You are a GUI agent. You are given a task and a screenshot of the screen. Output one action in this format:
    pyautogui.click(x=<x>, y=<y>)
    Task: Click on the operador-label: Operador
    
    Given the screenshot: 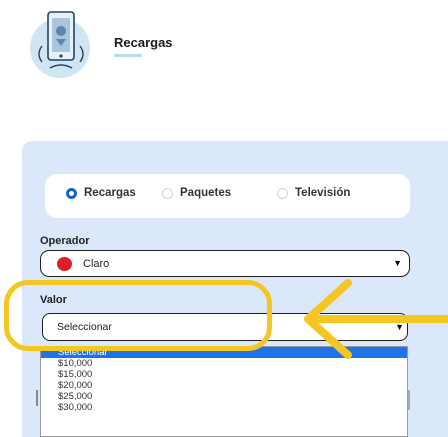 What is the action you would take?
    pyautogui.click(x=65, y=241)
    